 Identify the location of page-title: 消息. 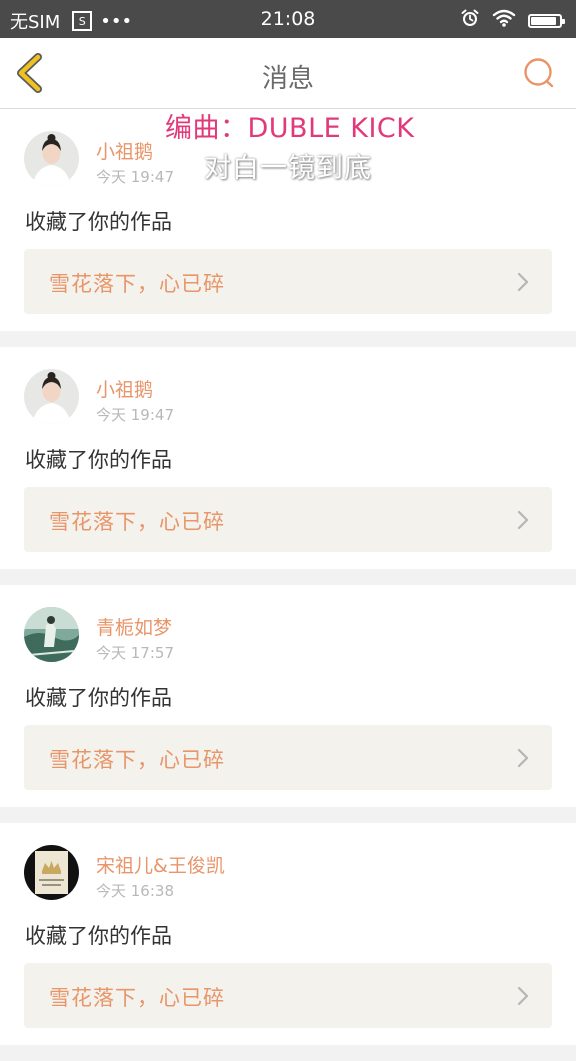
(287, 79).